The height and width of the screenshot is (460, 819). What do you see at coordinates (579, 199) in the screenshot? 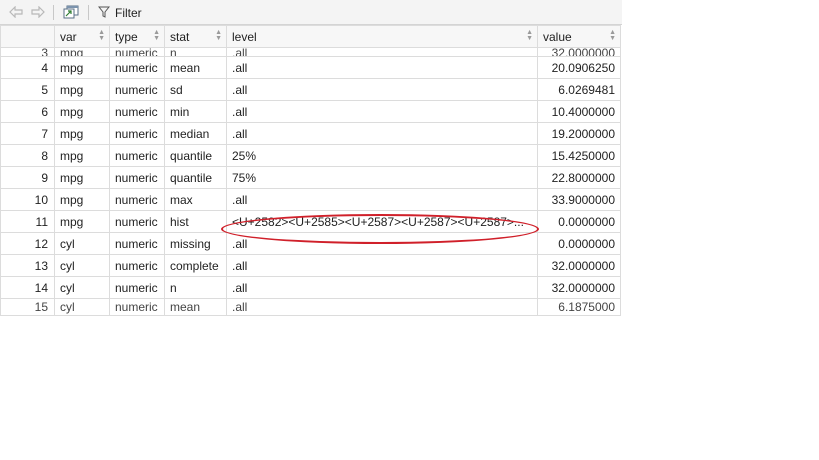
I see `cell-value: 33.9000000` at bounding box center [579, 199].